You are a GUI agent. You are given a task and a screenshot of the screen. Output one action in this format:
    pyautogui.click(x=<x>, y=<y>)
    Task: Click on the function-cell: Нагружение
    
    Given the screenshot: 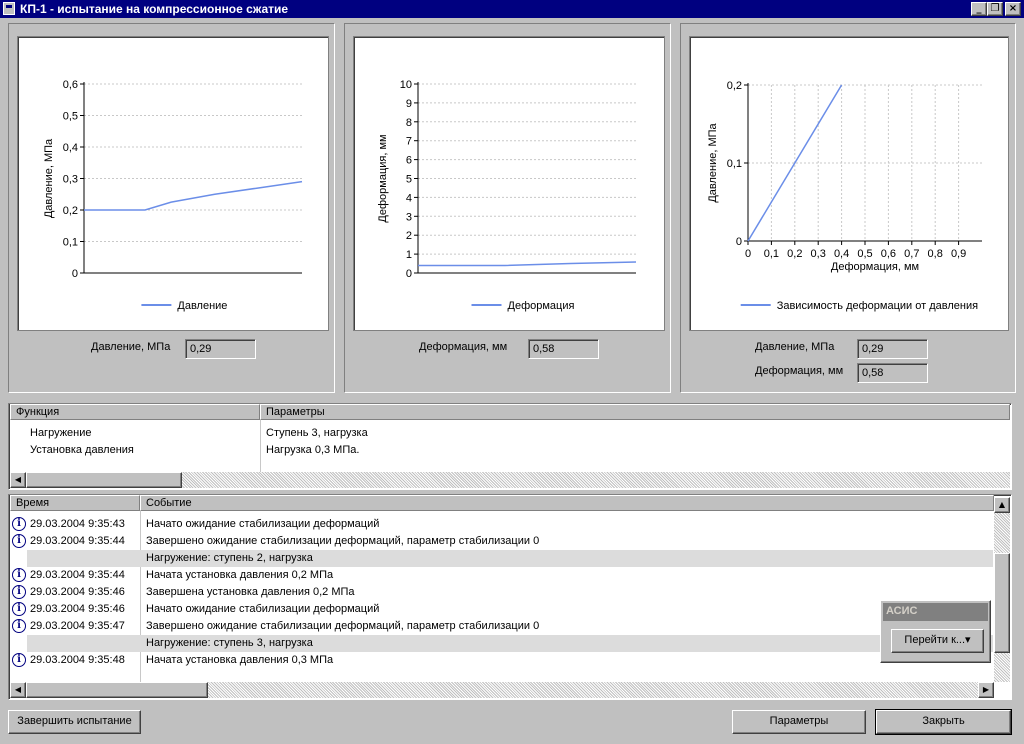 What is the action you would take?
    pyautogui.click(x=61, y=433)
    